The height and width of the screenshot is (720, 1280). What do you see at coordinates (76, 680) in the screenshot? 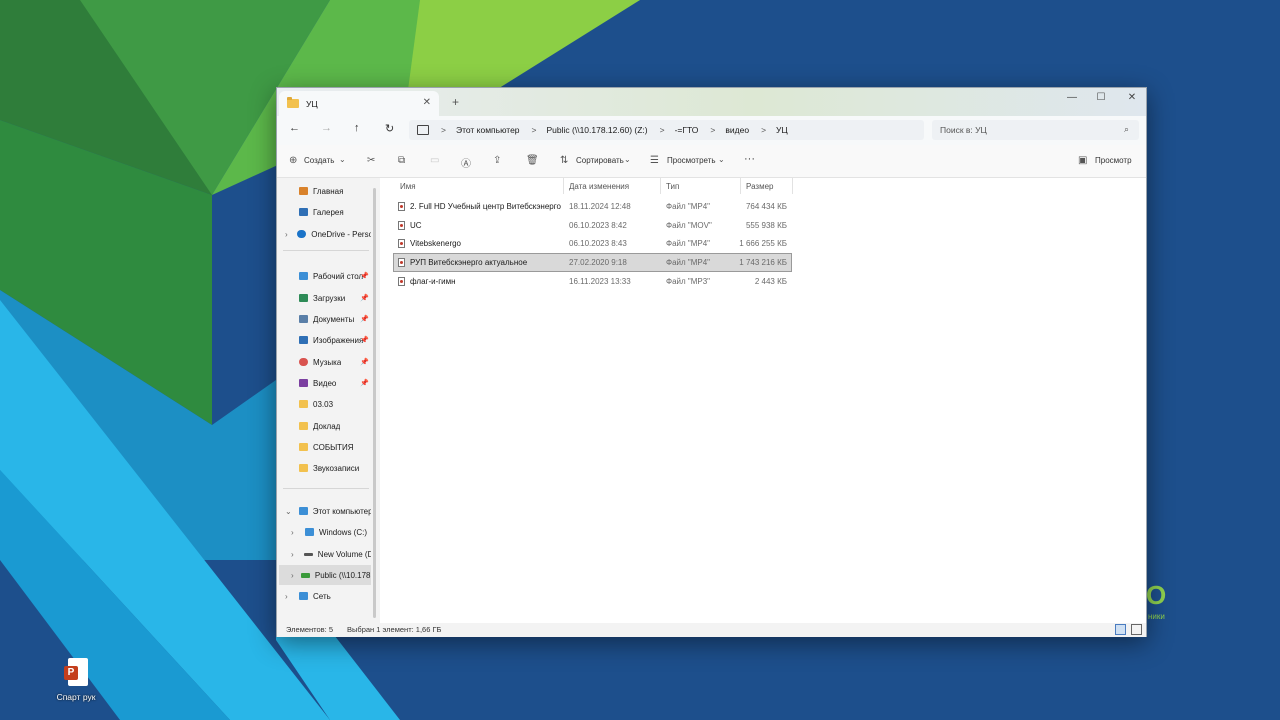
I see `desktop-shortcut-powerpoint: P Спарт рук` at bounding box center [76, 680].